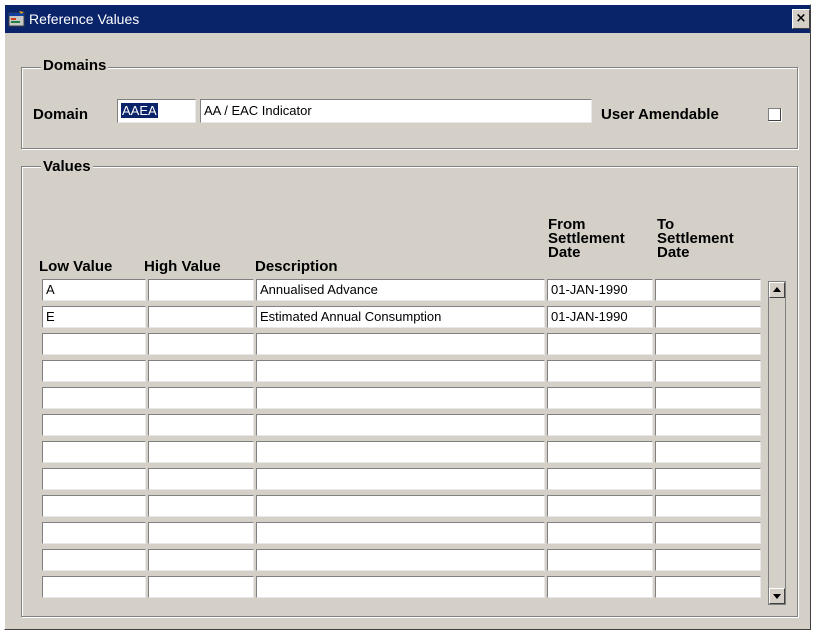  I want to click on table-row: A Annualised Advance 01-JAN-1990, so click(402, 290).